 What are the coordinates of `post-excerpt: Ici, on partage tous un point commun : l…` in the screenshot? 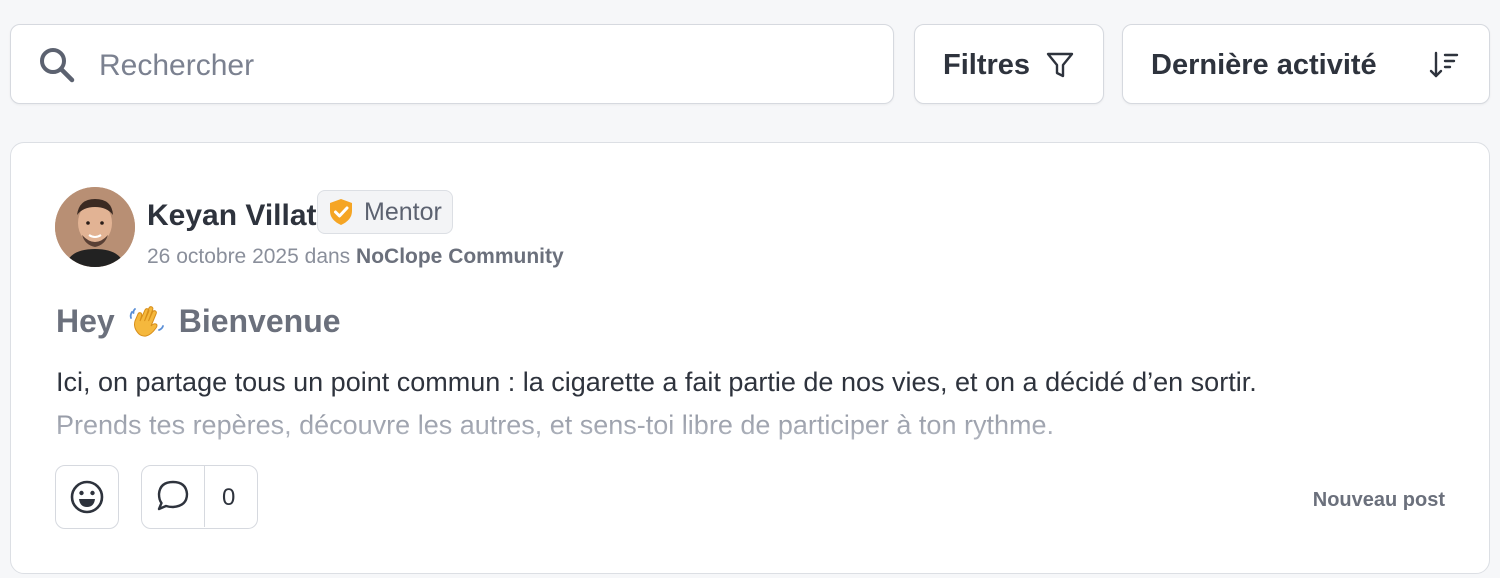 It's located at (756, 404).